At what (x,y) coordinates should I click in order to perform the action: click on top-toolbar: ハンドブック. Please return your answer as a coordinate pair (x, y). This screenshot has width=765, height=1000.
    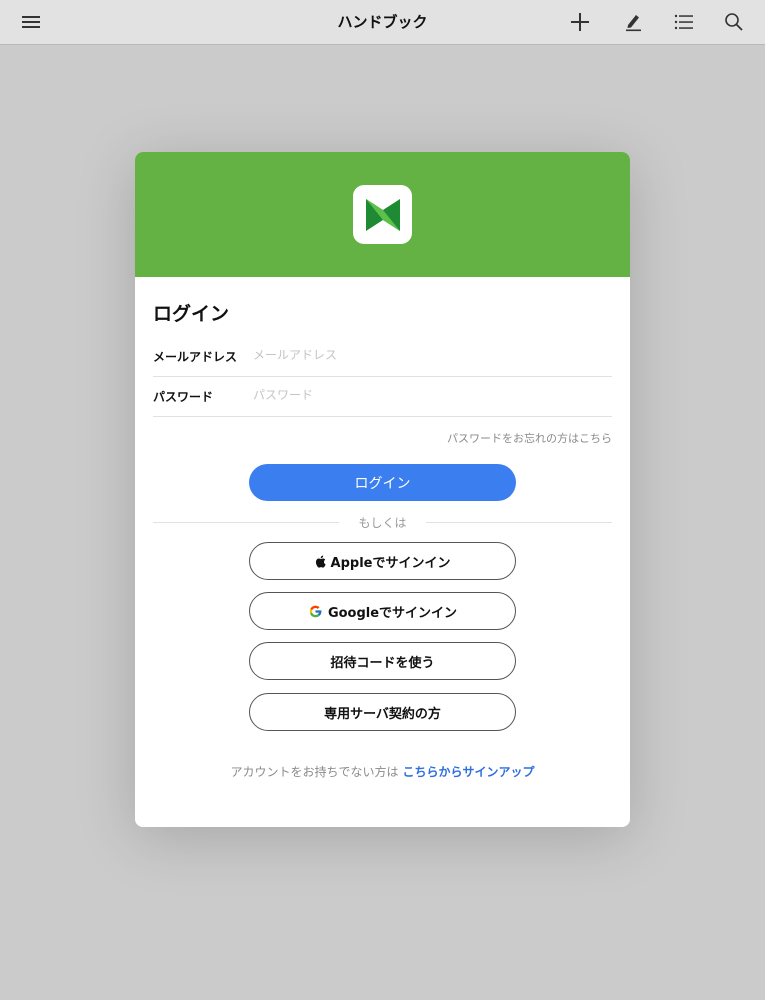
    Looking at the image, I should click on (382, 22).